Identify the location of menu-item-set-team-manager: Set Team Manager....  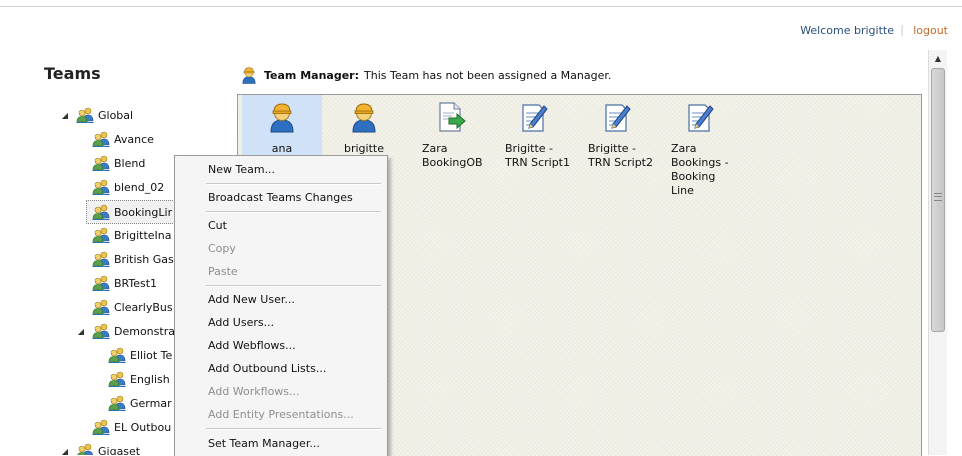
(264, 444).